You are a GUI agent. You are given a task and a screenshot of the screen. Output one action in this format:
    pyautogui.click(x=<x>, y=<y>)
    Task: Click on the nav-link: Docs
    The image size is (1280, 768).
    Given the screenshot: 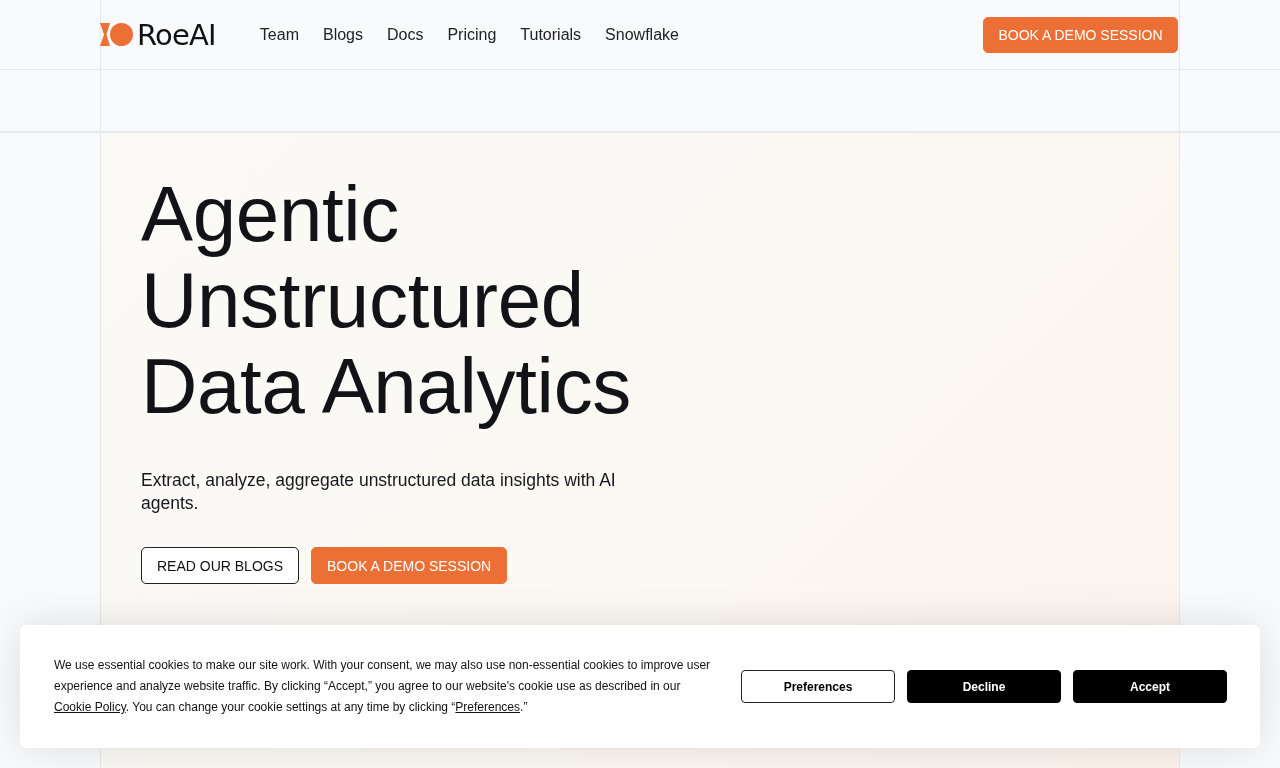 What is the action you would take?
    pyautogui.click(x=405, y=34)
    